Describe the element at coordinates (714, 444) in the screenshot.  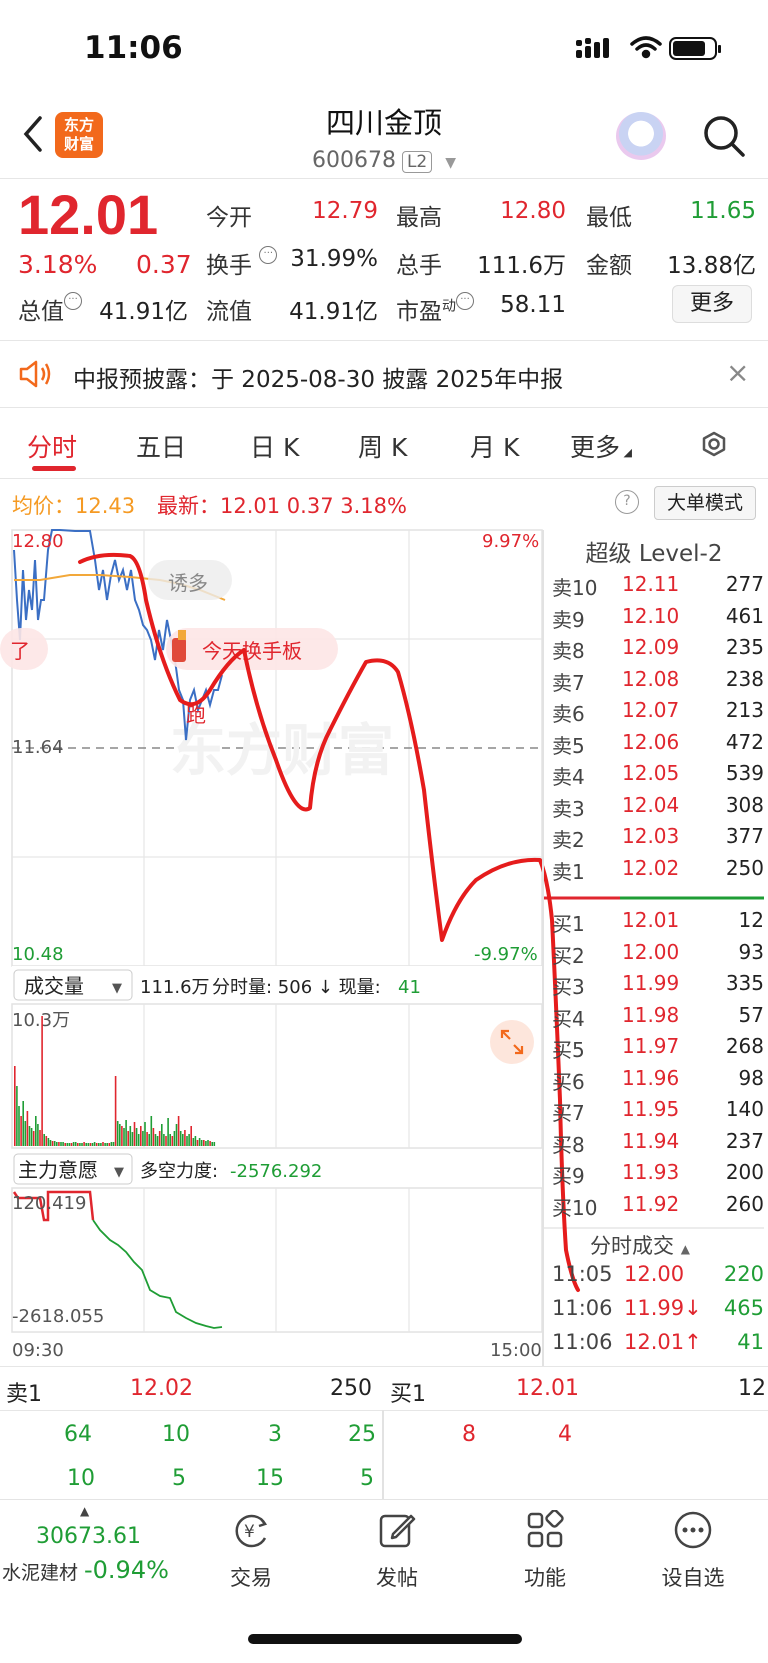
I see `gear-icon` at that location.